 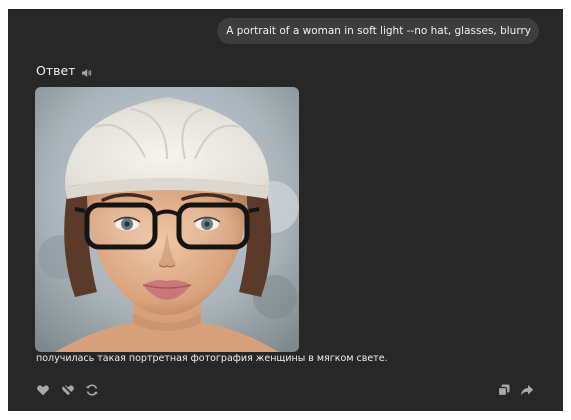 What do you see at coordinates (56, 70) in the screenshot?
I see `answer-title: Ответ` at bounding box center [56, 70].